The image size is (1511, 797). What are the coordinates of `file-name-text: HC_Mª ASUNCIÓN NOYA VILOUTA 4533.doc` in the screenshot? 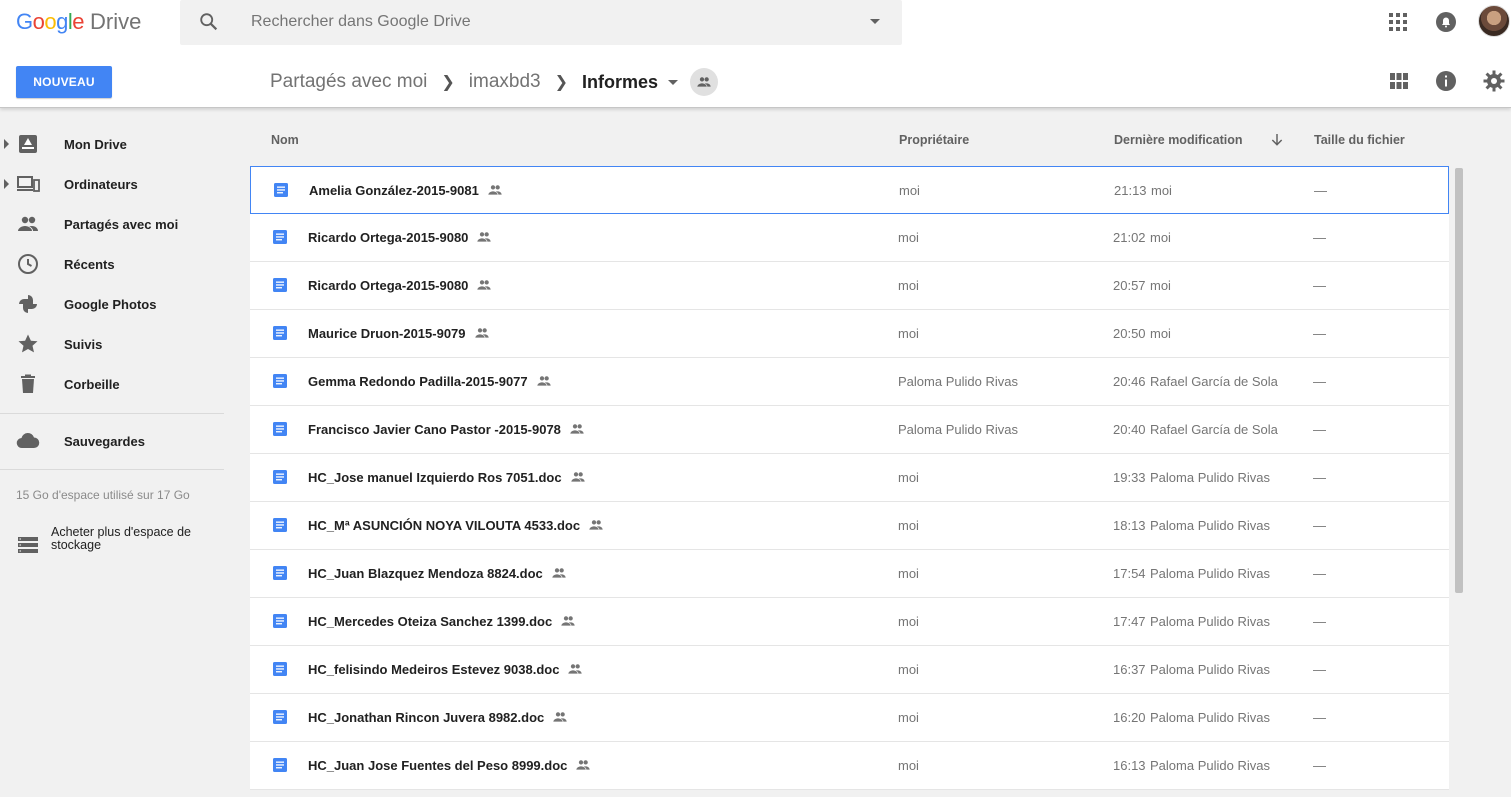 It's located at (444, 525).